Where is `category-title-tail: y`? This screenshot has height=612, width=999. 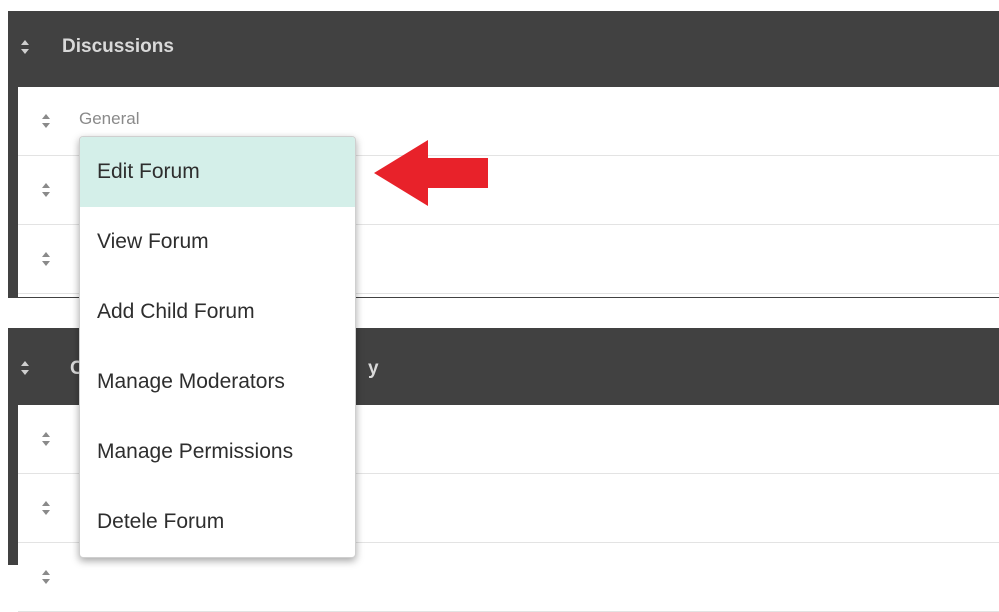
category-title-tail: y is located at coordinates (373, 368).